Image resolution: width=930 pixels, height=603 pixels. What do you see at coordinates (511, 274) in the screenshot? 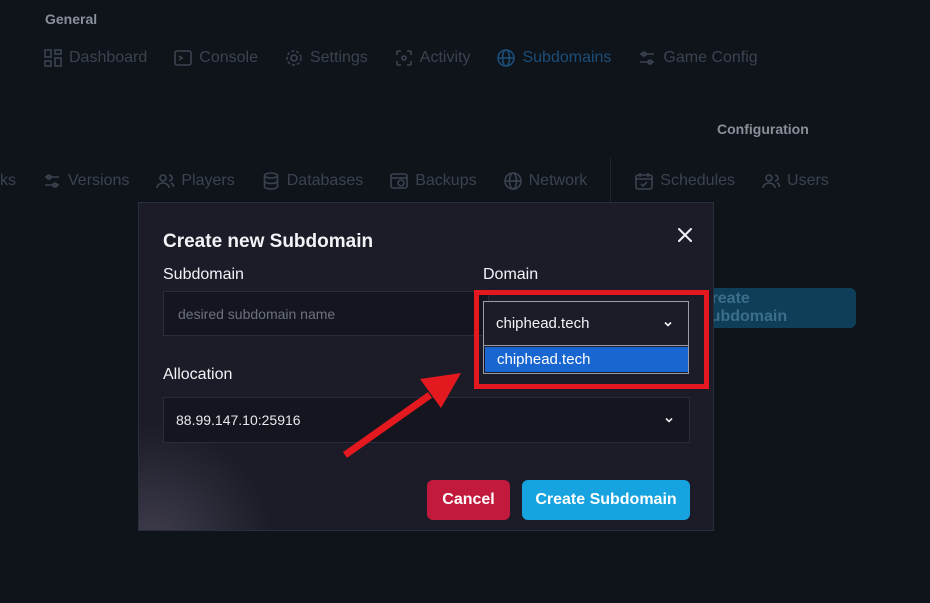
I see `domain-label: Domain` at bounding box center [511, 274].